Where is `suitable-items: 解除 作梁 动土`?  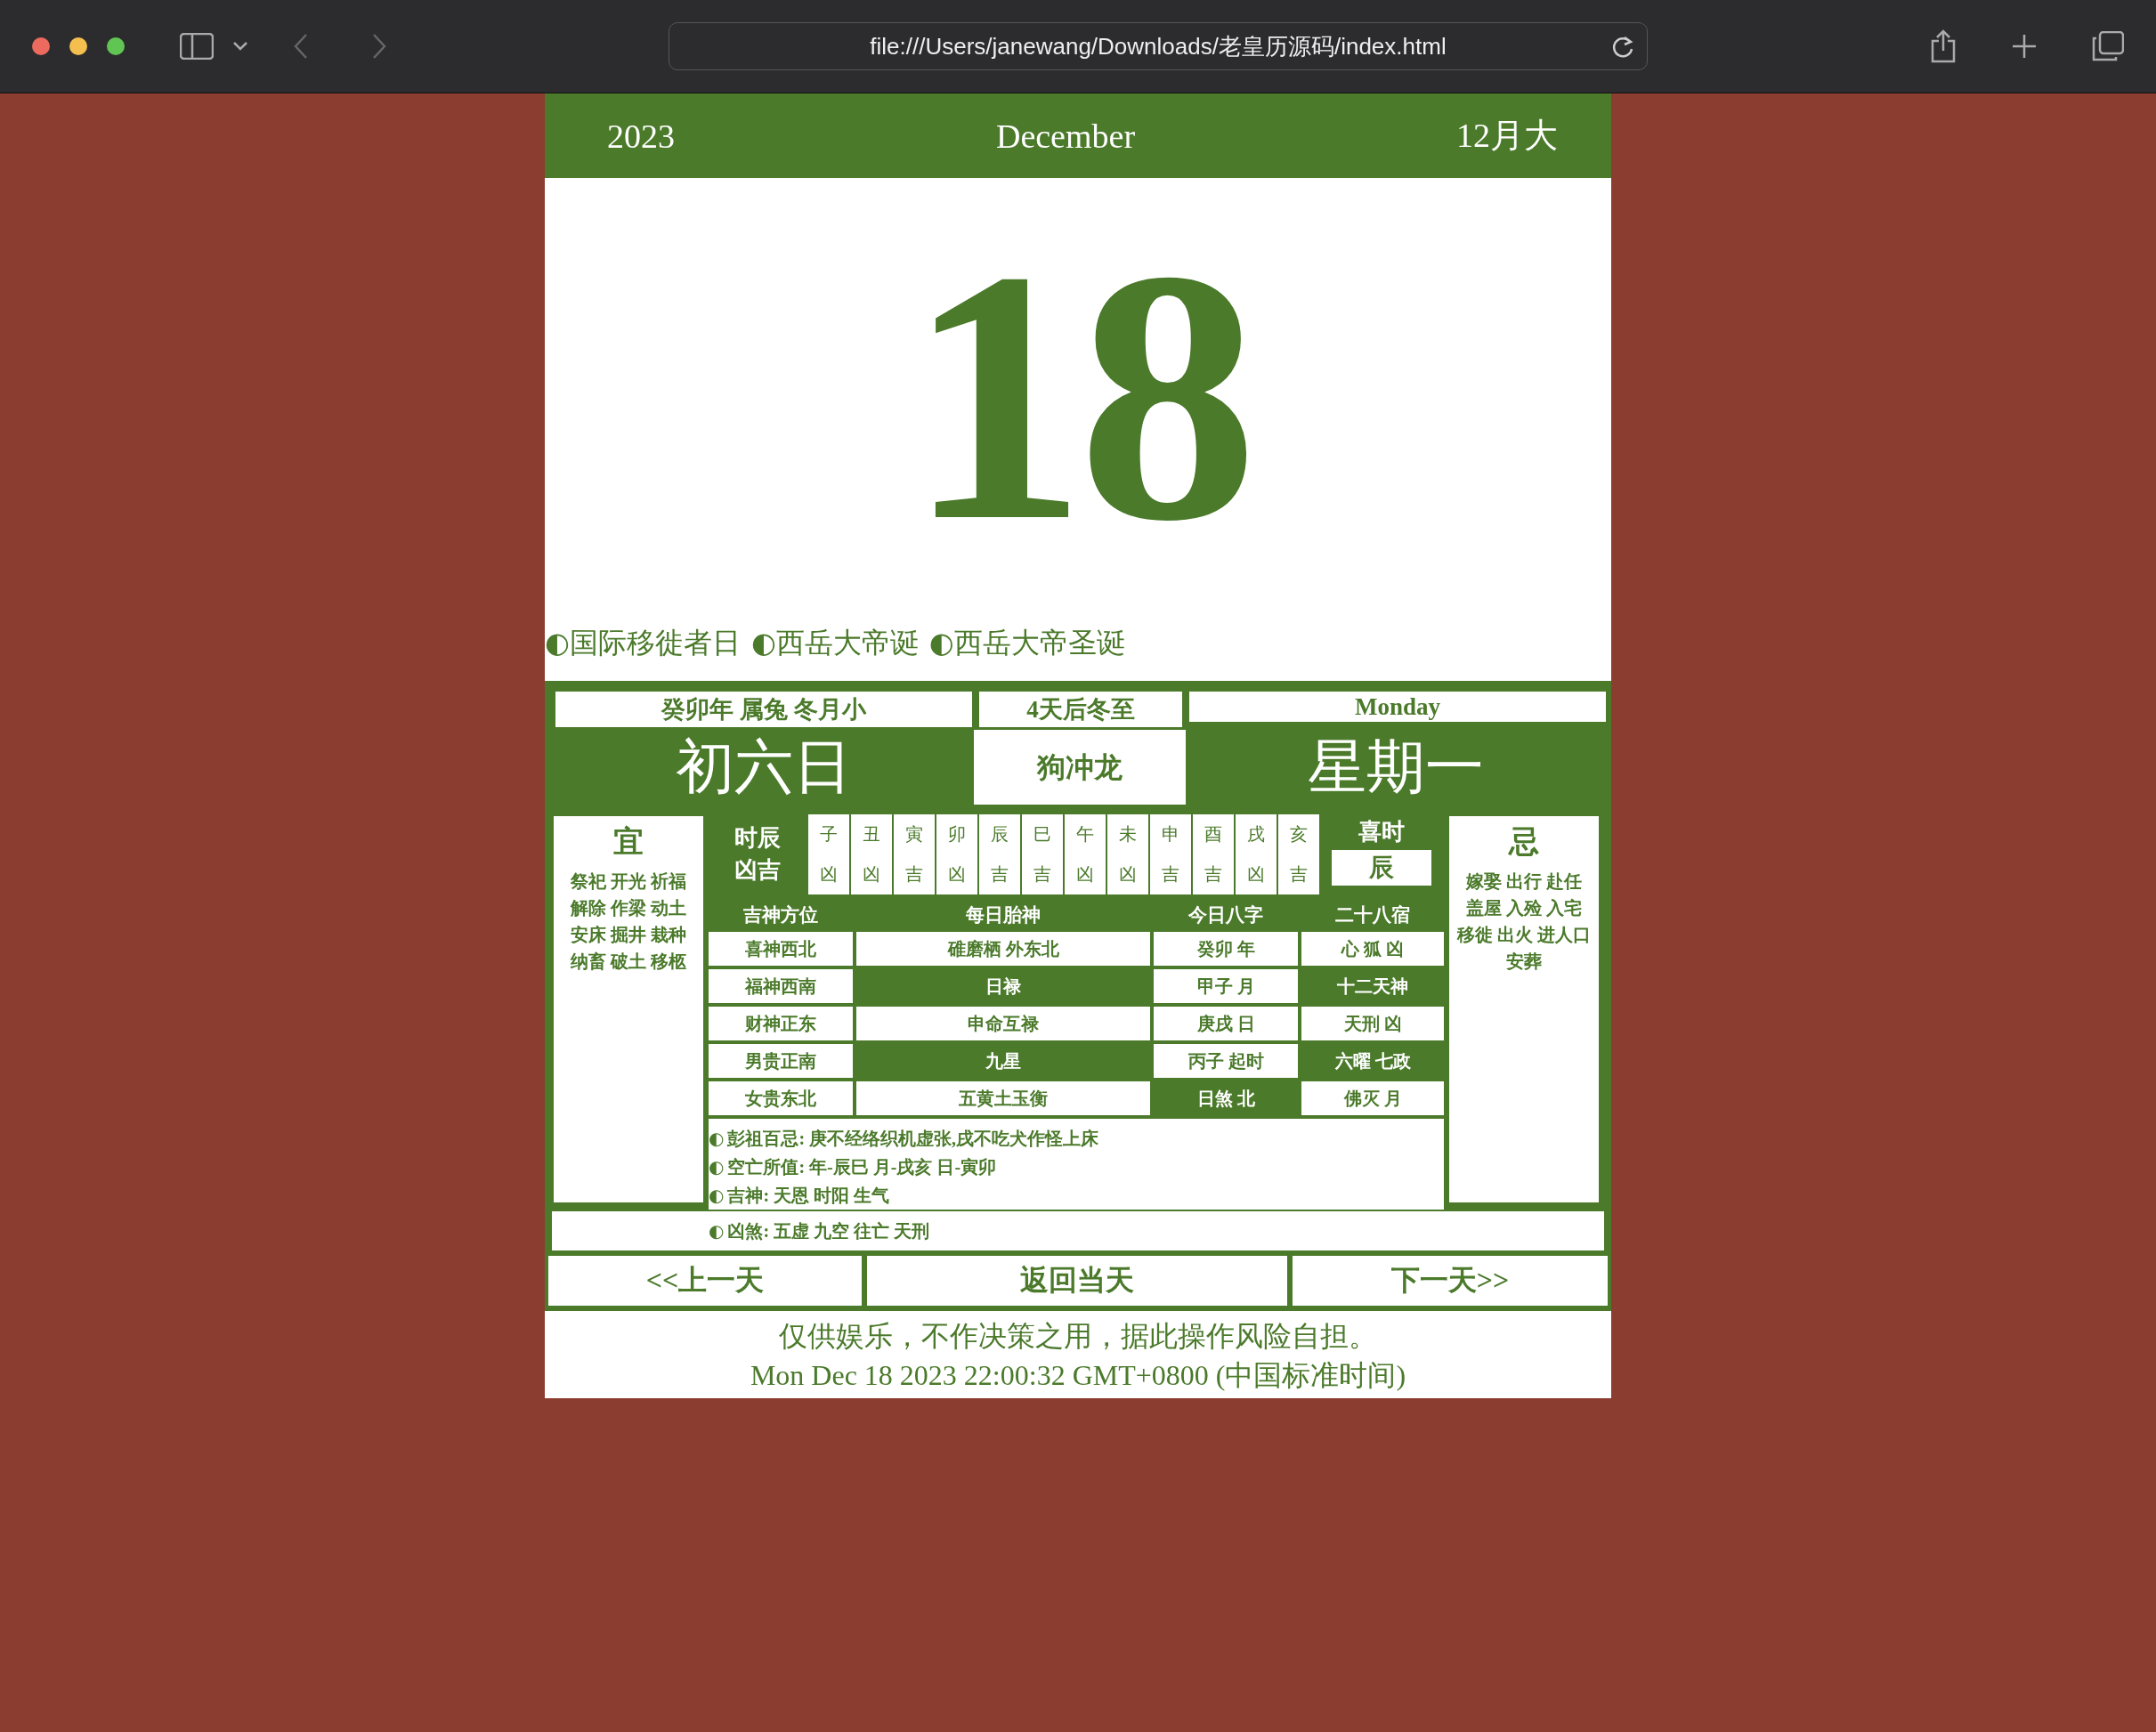 suitable-items: 解除 作梁 动土 is located at coordinates (628, 908).